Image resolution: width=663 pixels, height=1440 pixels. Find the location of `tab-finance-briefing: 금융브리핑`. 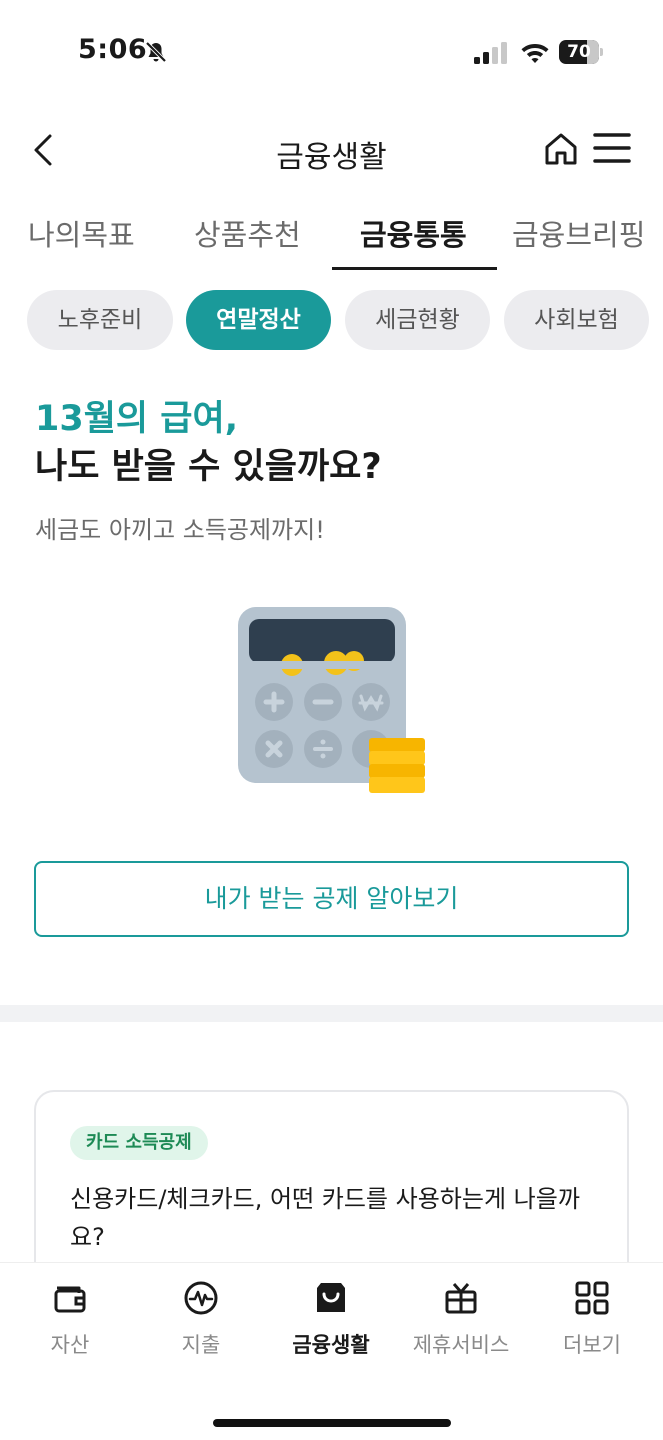

tab-finance-briefing: 금융브리핑 is located at coordinates (578, 233).